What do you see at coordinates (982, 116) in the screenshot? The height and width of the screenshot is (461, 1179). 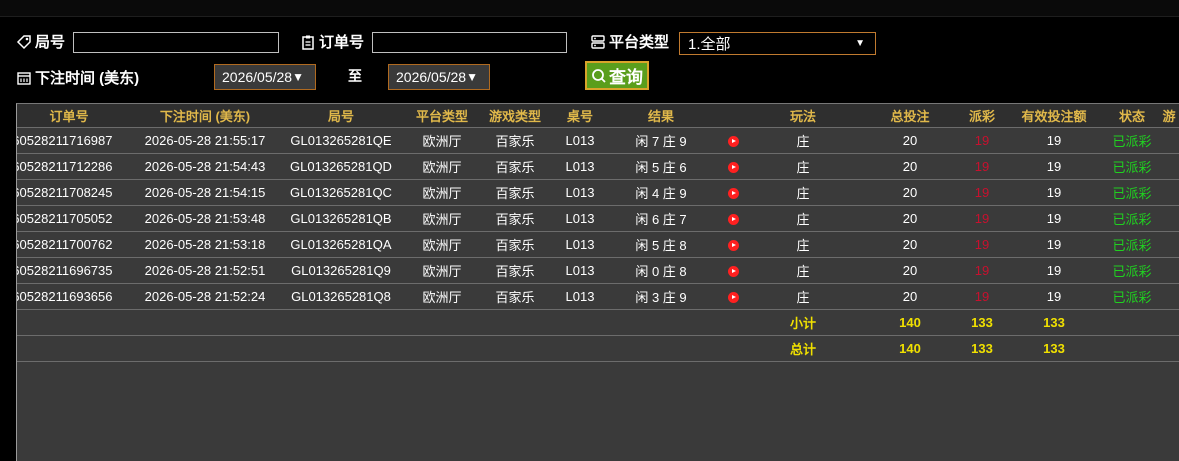 I see `col-payout: 派彩` at bounding box center [982, 116].